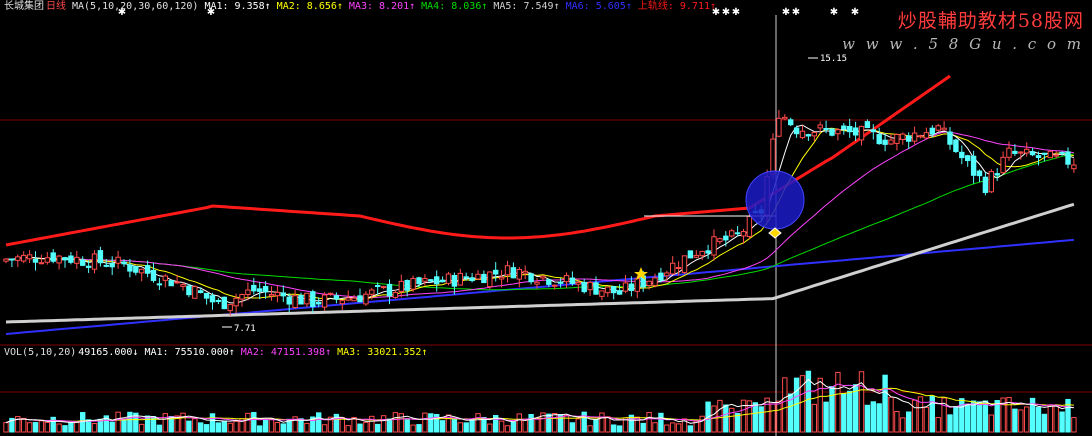 This screenshot has width=1092, height=436. What do you see at coordinates (56, 6) in the screenshot?
I see `period-label: 日线` at bounding box center [56, 6].